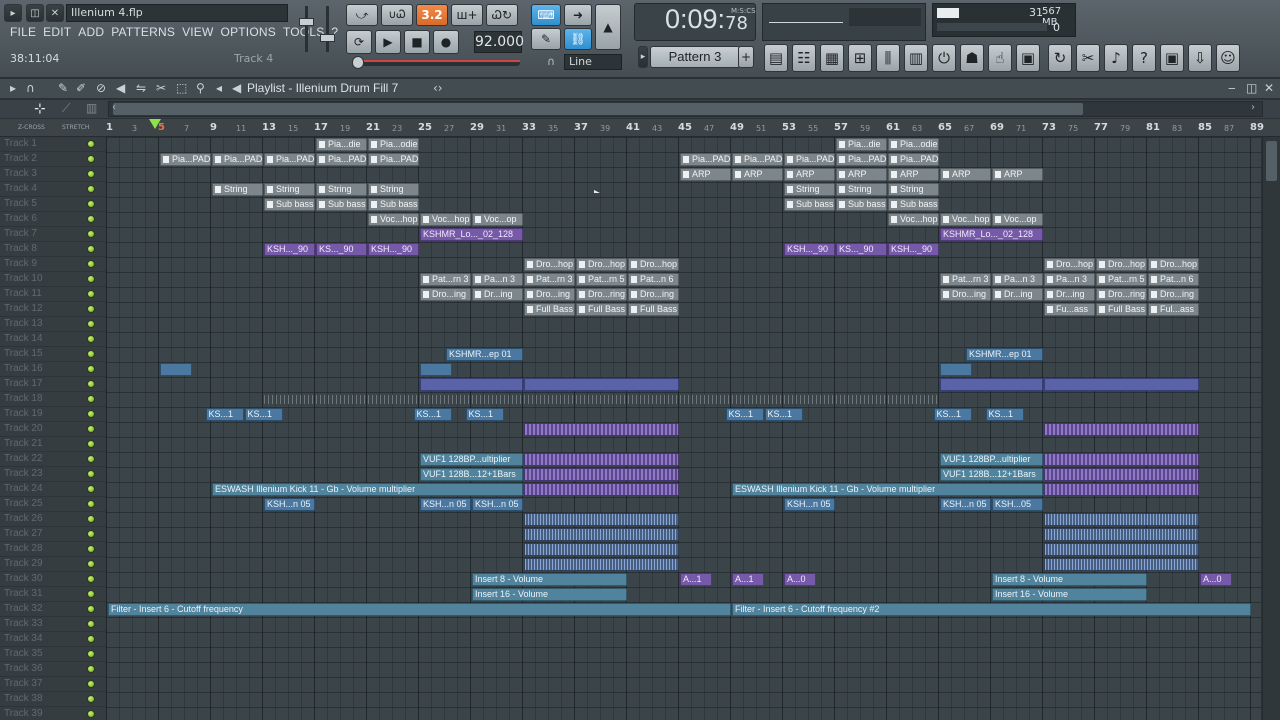  Describe the element at coordinates (13, 13) in the screenshot. I see `system-menu-icon: ▸` at that location.